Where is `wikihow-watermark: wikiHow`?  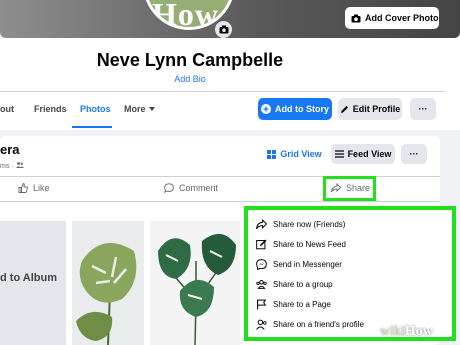
wikihow-watermark: wikiHow is located at coordinates (406, 332).